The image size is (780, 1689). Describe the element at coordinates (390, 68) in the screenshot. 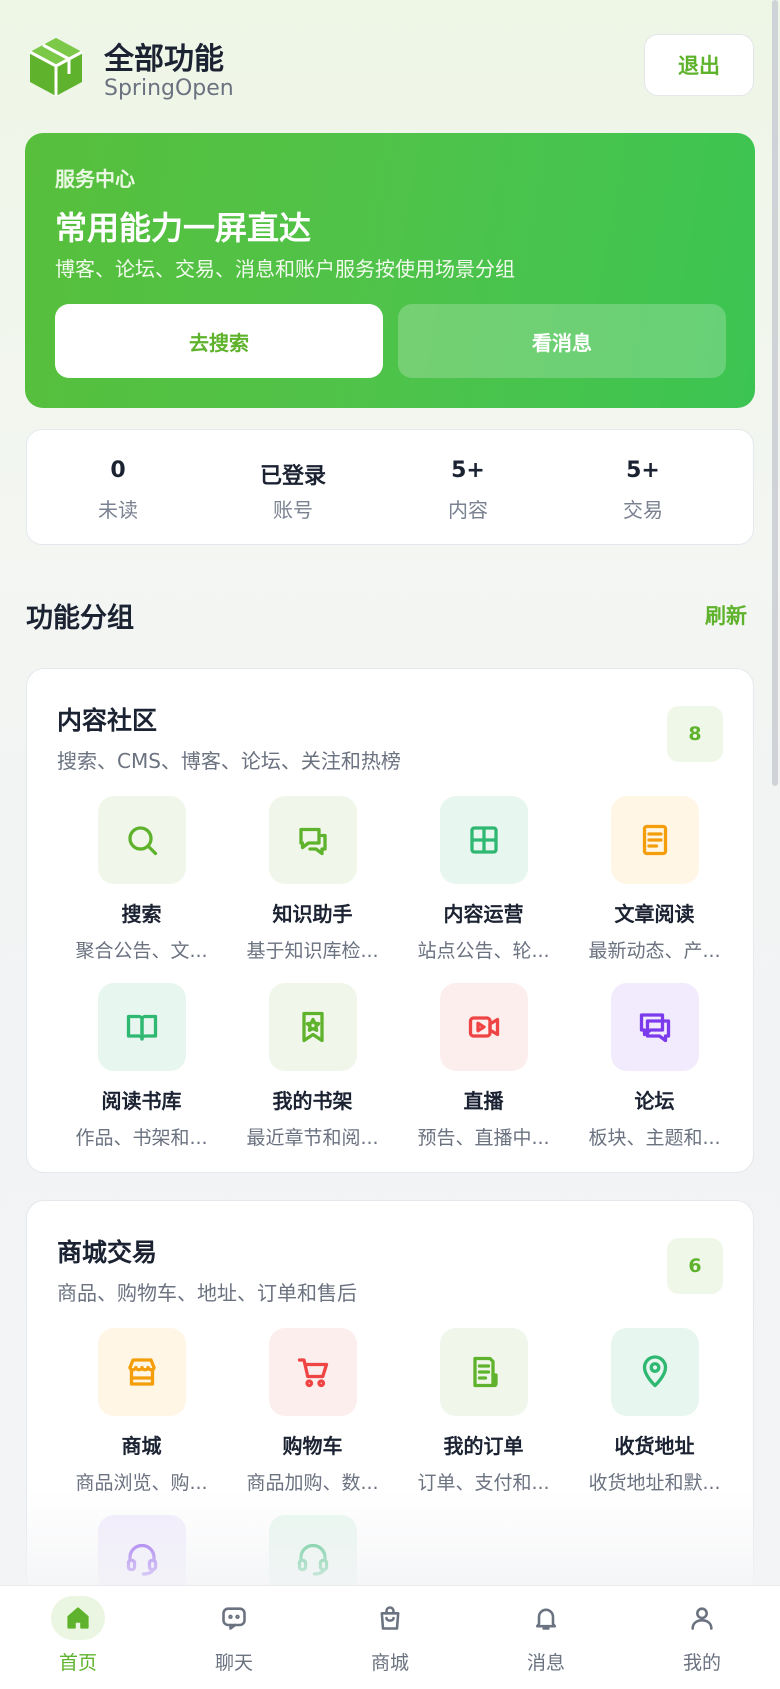

I see `page-header: 全部功能 SpringOpen 退出` at that location.